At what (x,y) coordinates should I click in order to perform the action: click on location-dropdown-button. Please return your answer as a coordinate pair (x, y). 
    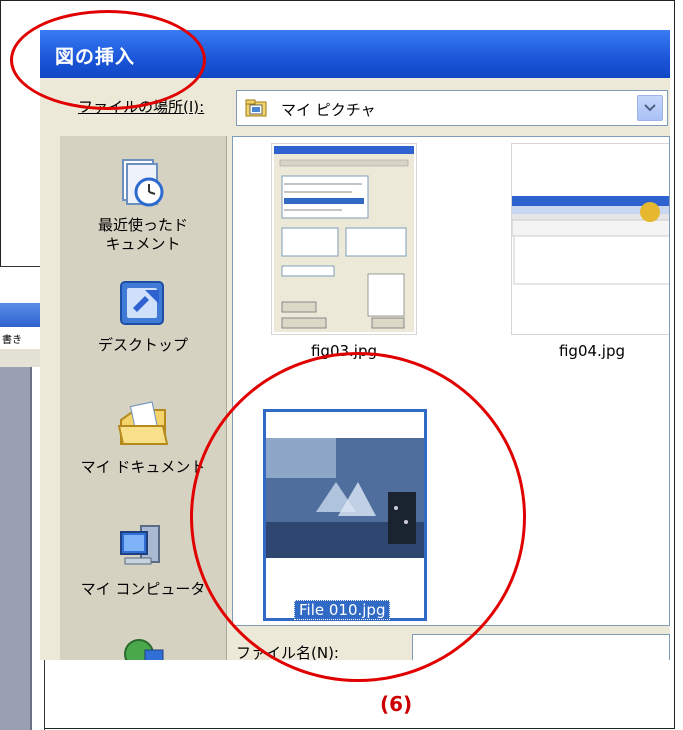
    Looking at the image, I should click on (650, 108).